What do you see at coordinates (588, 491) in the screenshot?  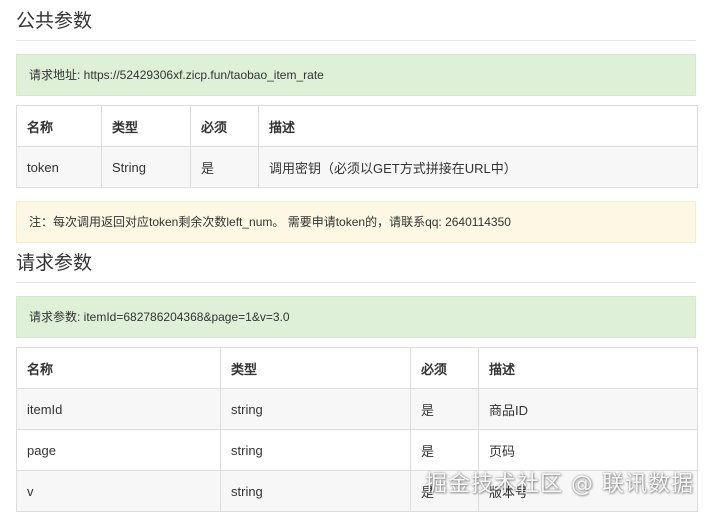 I see `cell-description: 版本号` at bounding box center [588, 491].